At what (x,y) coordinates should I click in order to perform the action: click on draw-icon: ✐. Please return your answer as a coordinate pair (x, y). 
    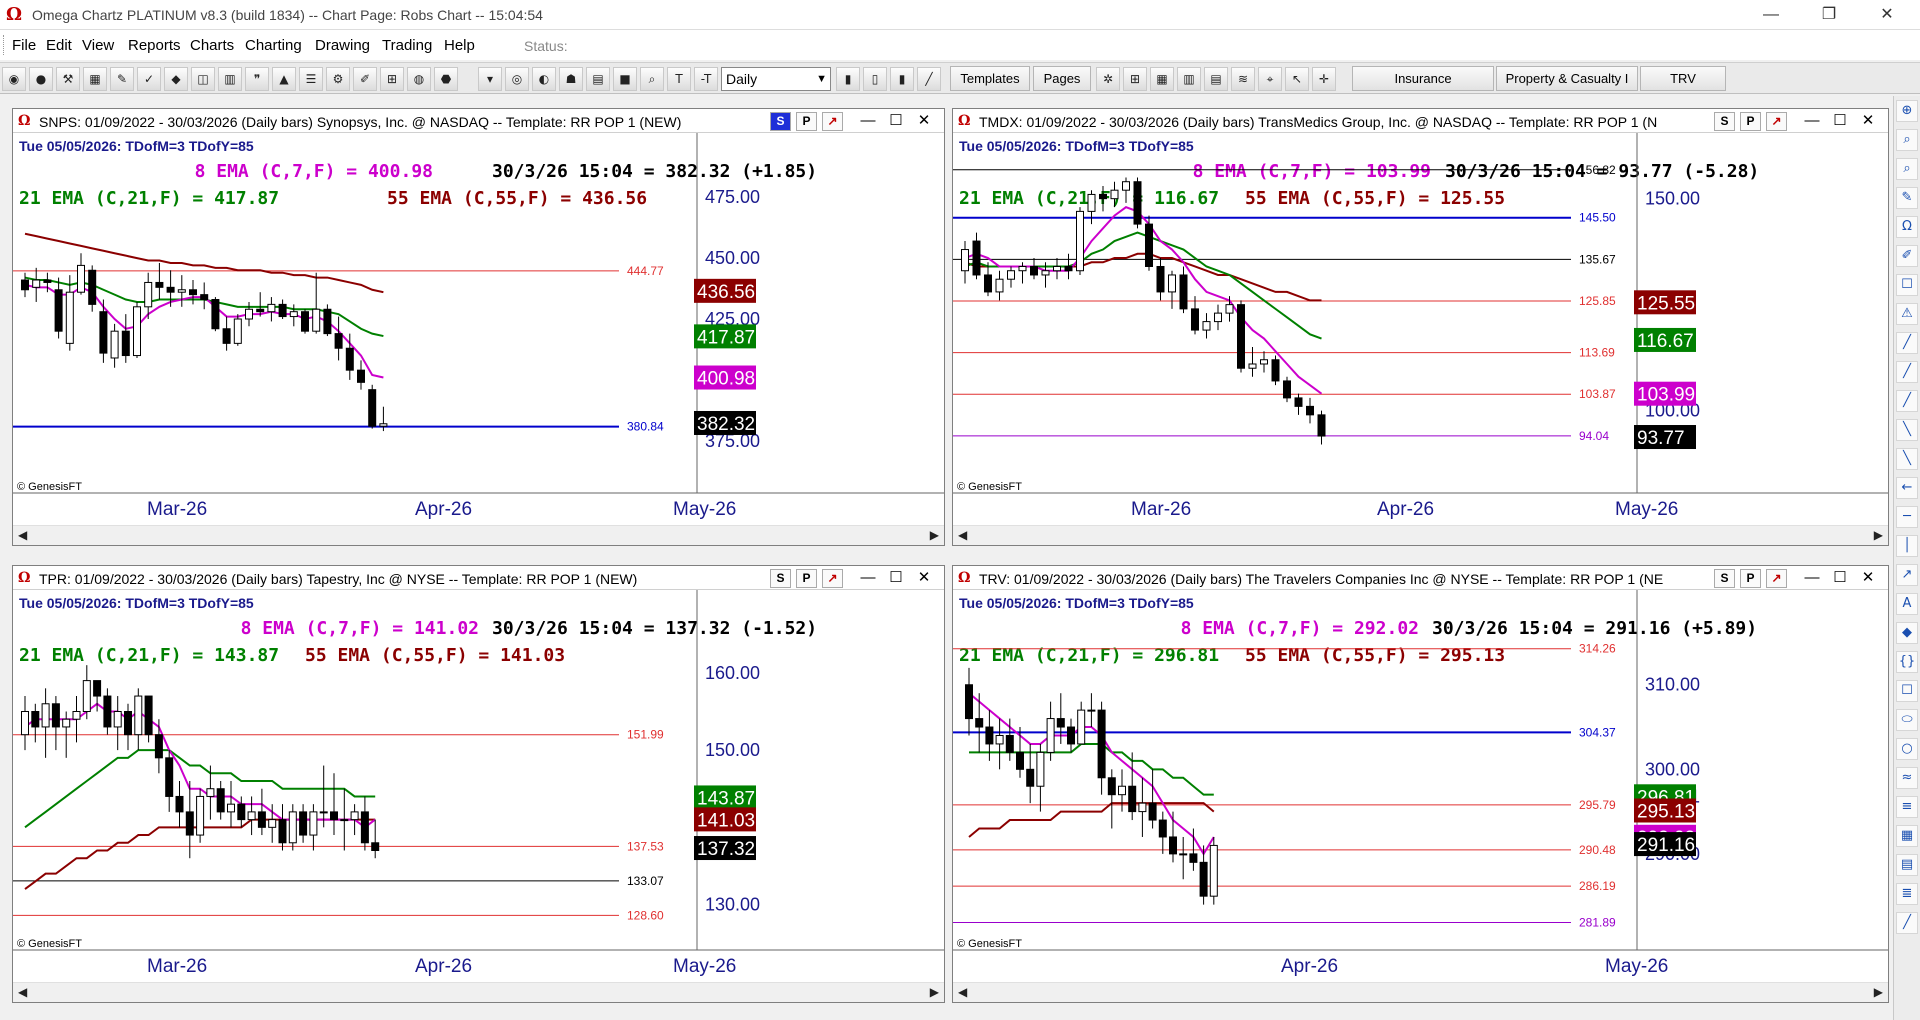
    Looking at the image, I should click on (365, 79).